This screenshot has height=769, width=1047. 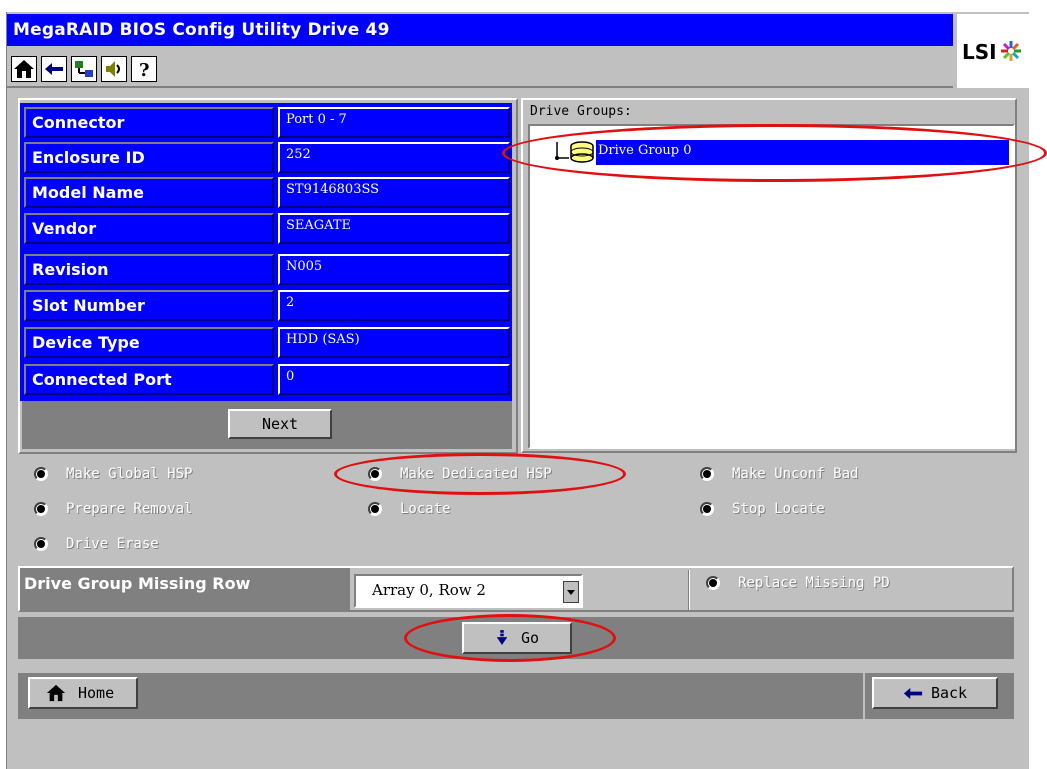 I want to click on drive-group-item: Drive Group 0, so click(x=802, y=152).